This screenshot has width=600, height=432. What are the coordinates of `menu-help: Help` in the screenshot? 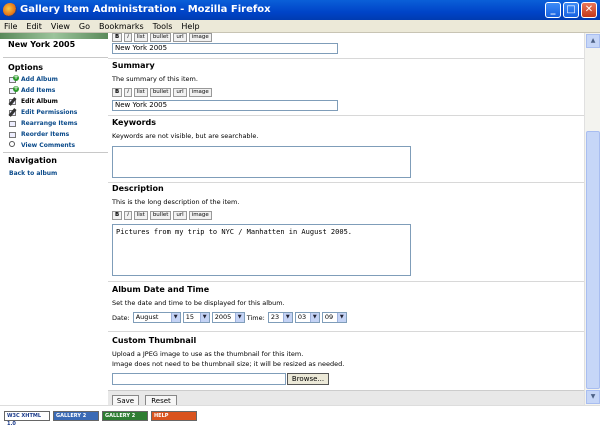 It's located at (190, 26).